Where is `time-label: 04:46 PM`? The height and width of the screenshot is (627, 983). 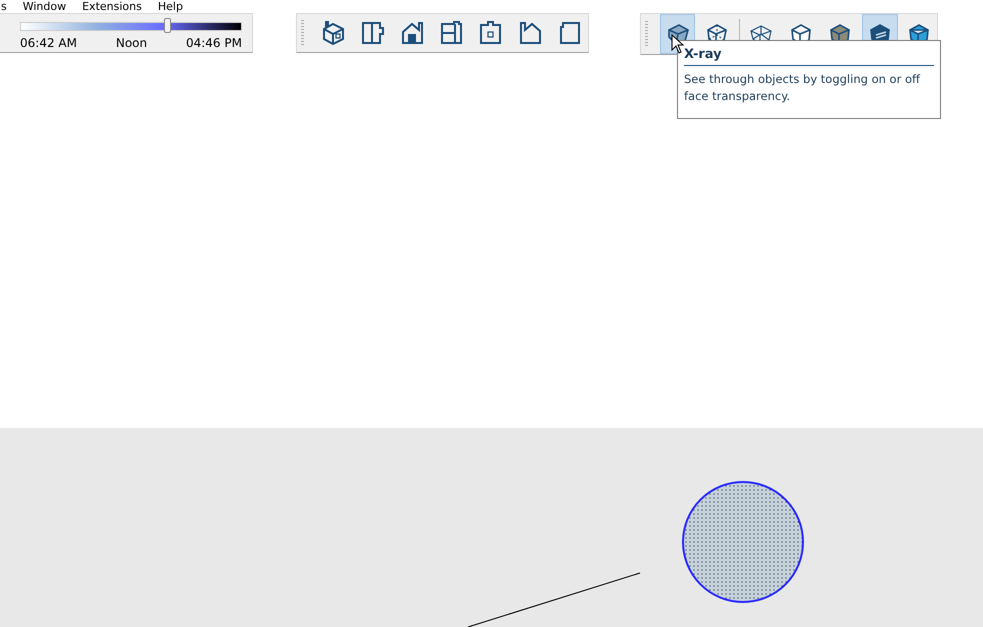
time-label: 04:46 PM is located at coordinates (214, 43).